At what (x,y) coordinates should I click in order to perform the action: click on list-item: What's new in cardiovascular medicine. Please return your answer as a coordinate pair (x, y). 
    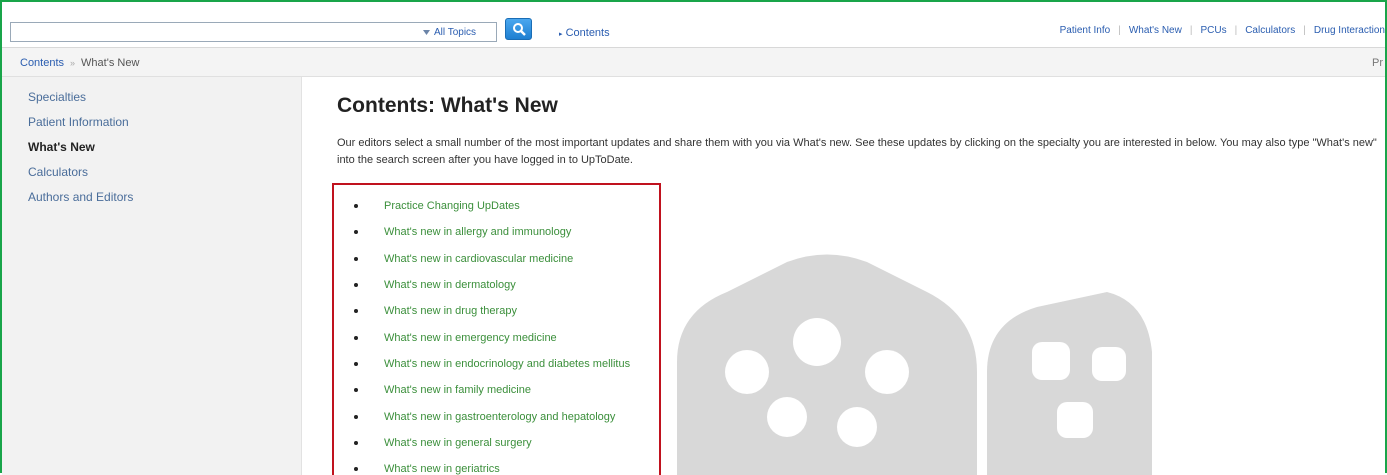
    Looking at the image, I should click on (492, 259).